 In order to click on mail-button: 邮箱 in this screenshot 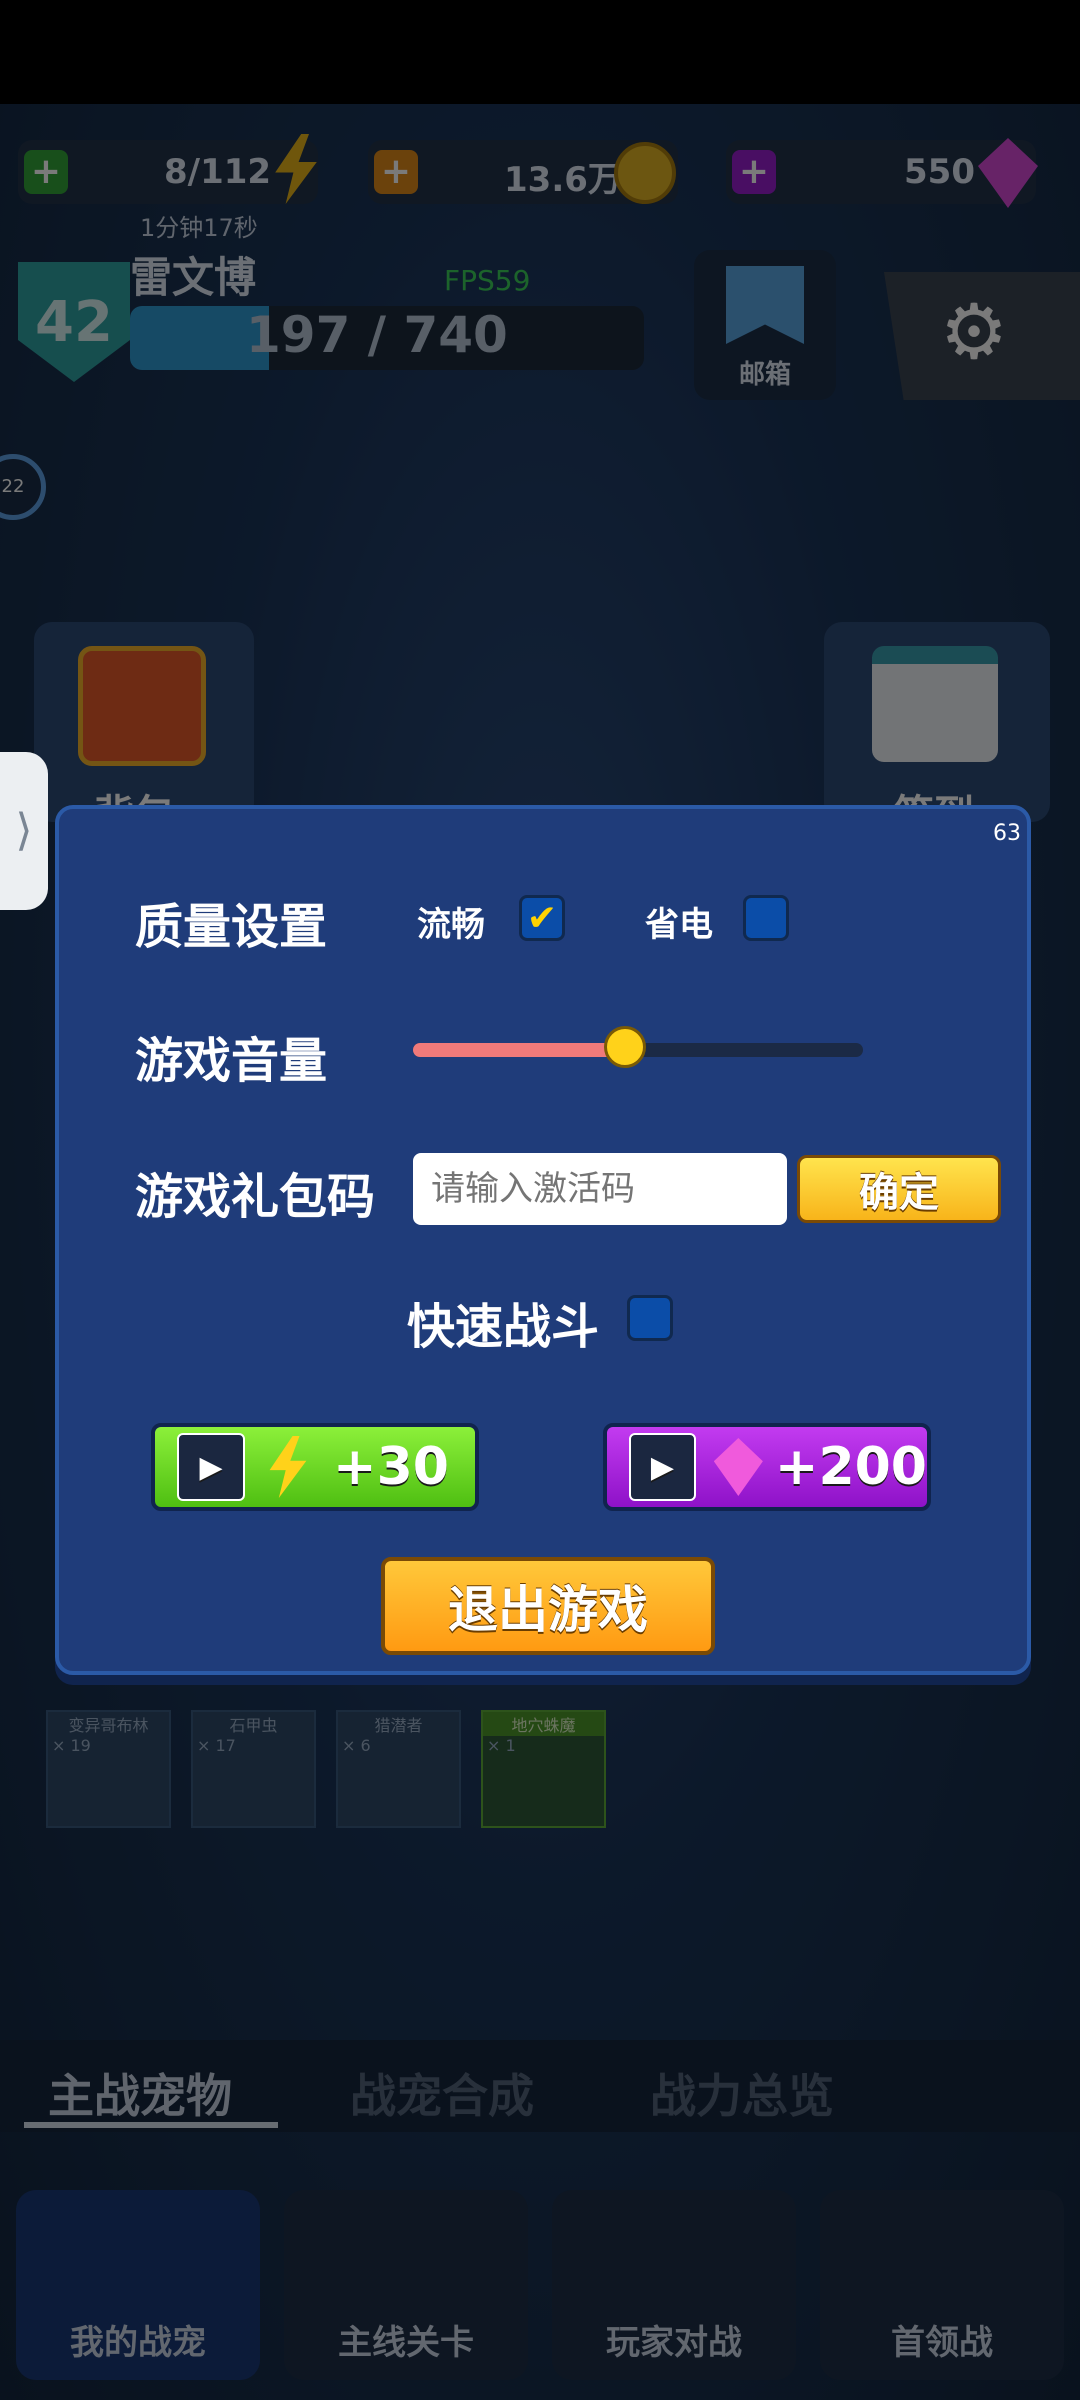, I will do `click(765, 325)`.